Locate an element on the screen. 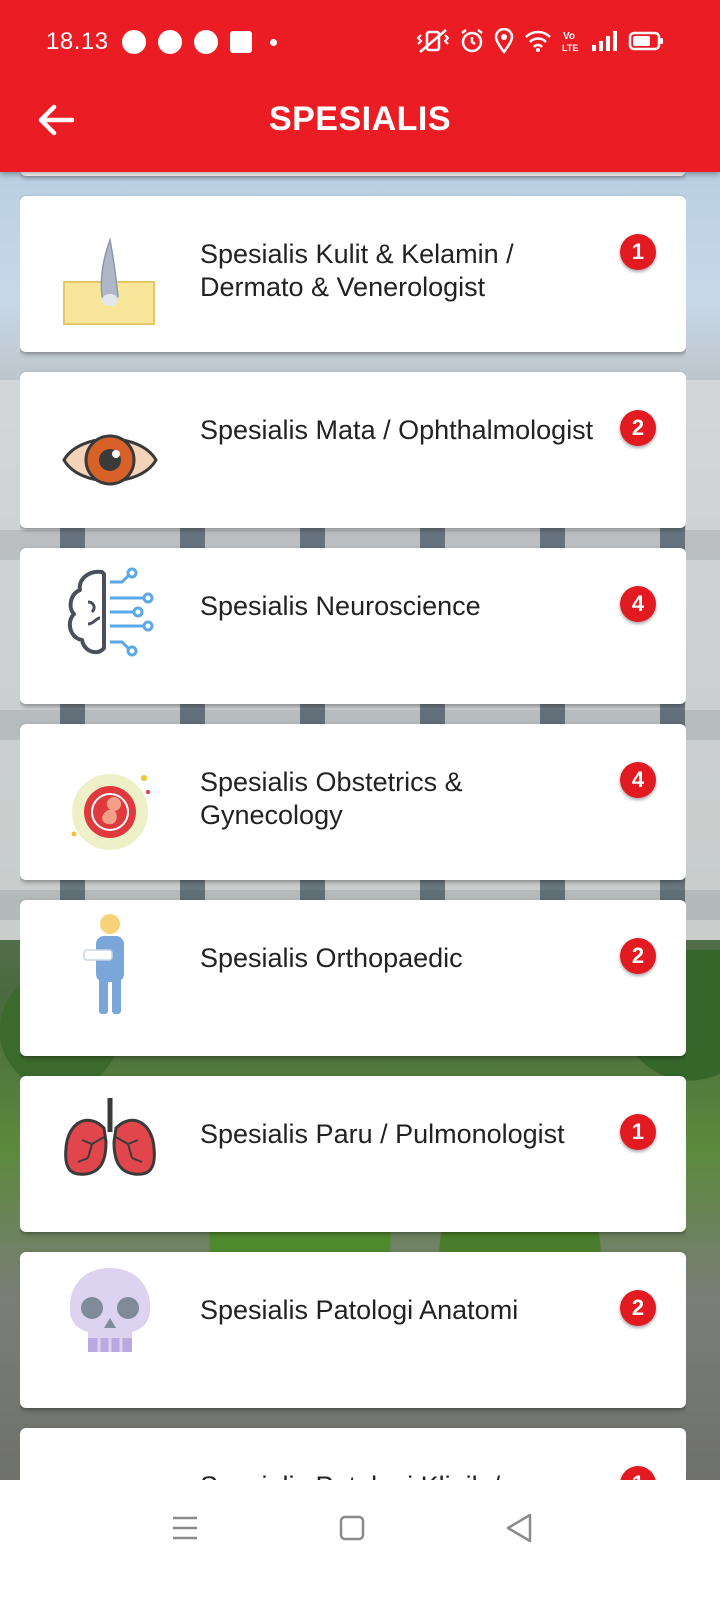 The width and height of the screenshot is (720, 1600). top-bar: 18.13 Vo LTE SPESIALIS is located at coordinates (360, 86).